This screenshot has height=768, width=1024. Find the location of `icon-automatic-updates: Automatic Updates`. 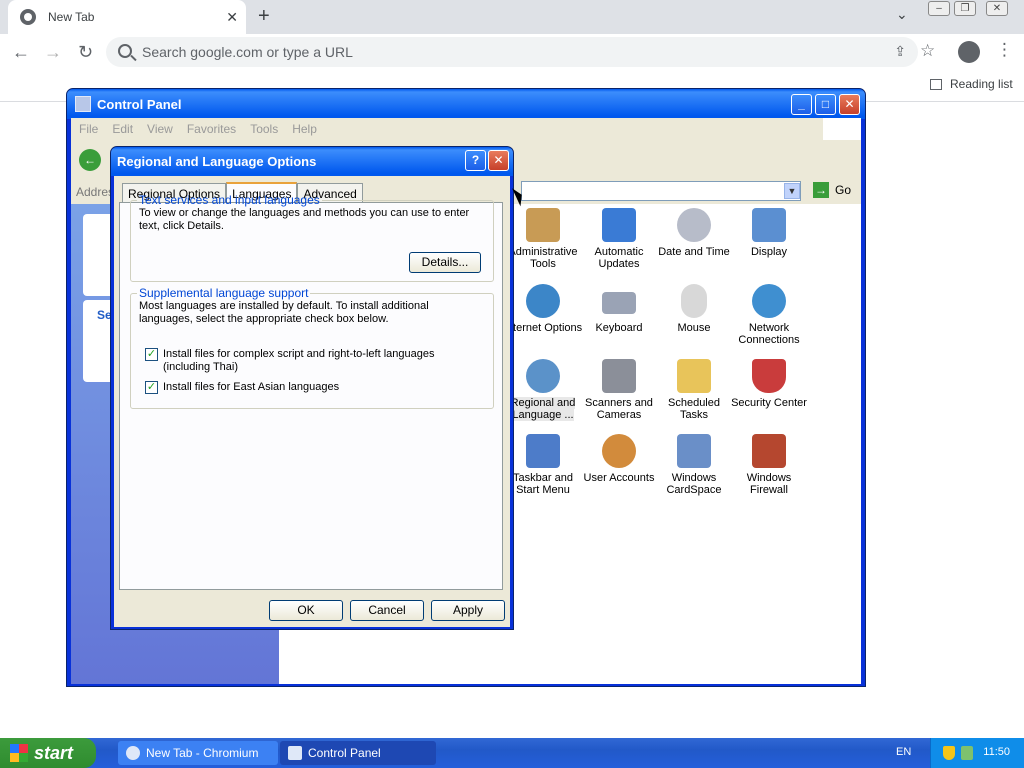

icon-automatic-updates: Automatic Updates is located at coordinates (619, 239).